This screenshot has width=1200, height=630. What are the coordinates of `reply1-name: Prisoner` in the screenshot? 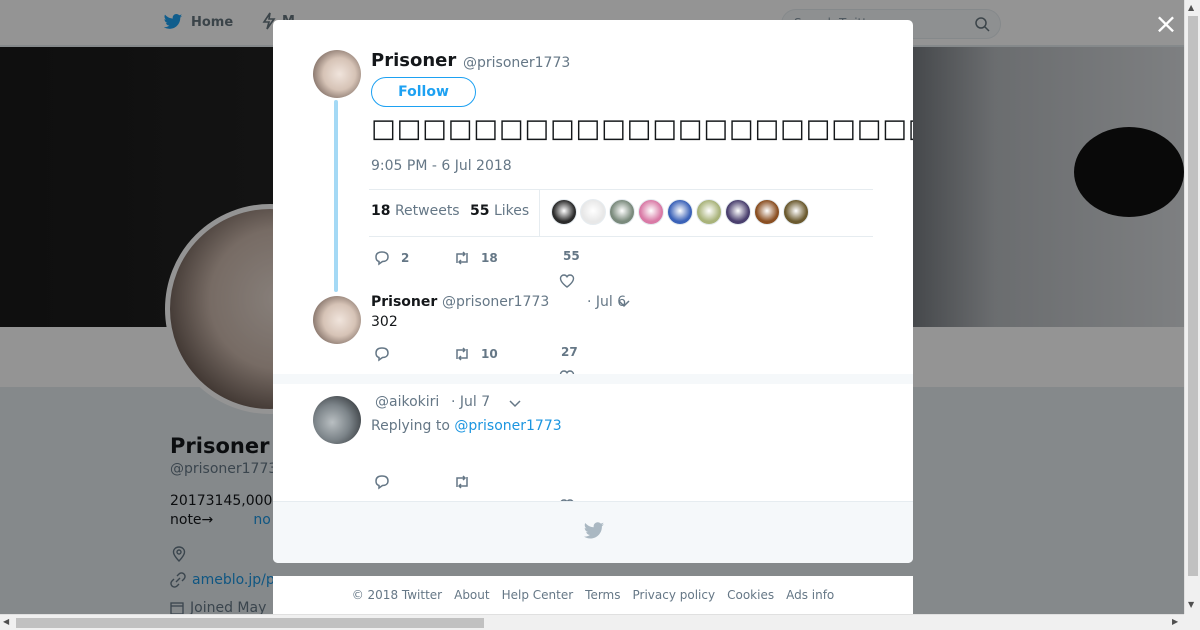 It's located at (404, 302).